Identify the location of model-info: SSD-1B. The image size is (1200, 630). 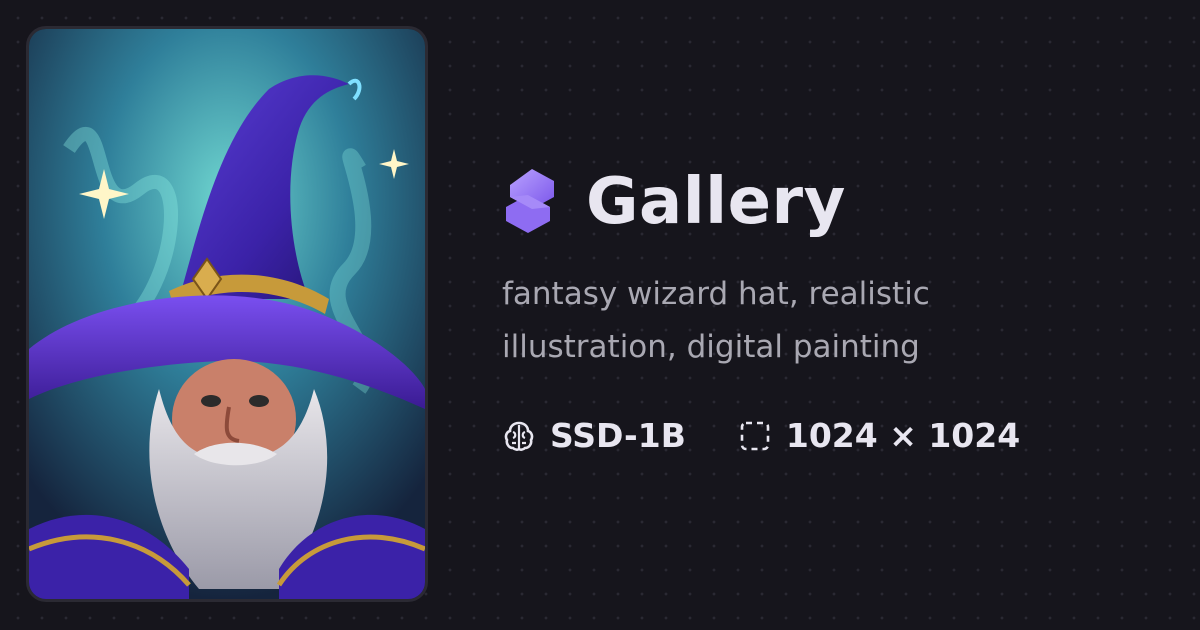
(594, 435).